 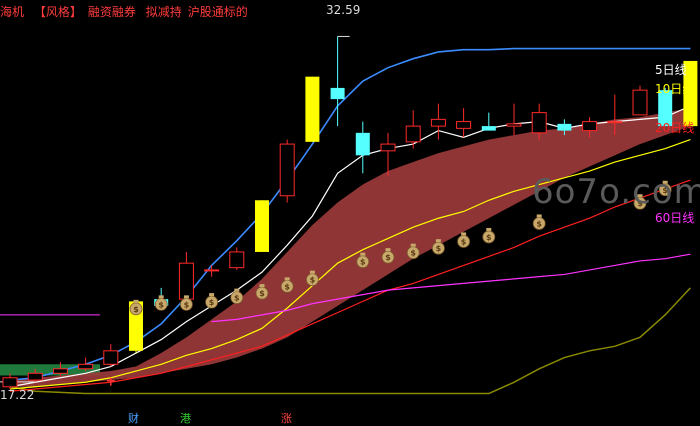 What do you see at coordinates (185, 418) in the screenshot?
I see `tag-hk: 港` at bounding box center [185, 418].